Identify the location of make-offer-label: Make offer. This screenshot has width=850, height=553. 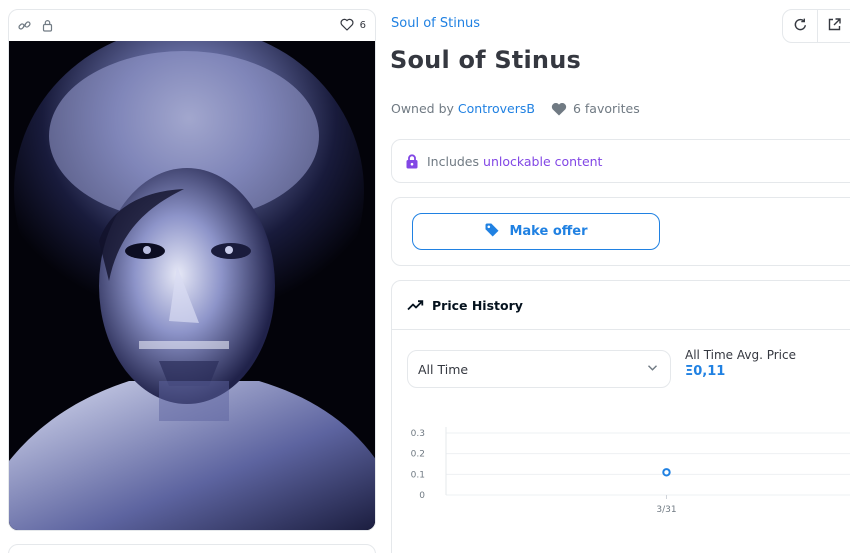
(548, 231).